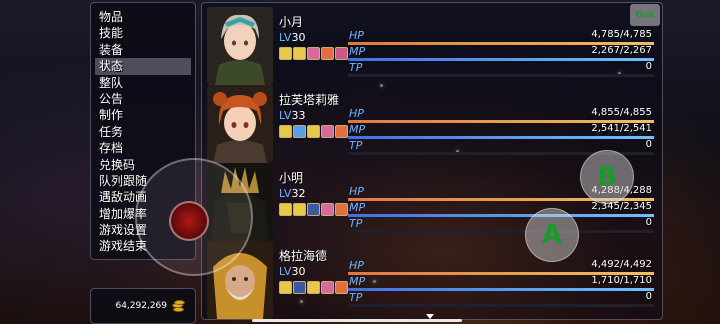  Describe the element at coordinates (143, 115) in the screenshot. I see `menu-item: 制作` at that location.